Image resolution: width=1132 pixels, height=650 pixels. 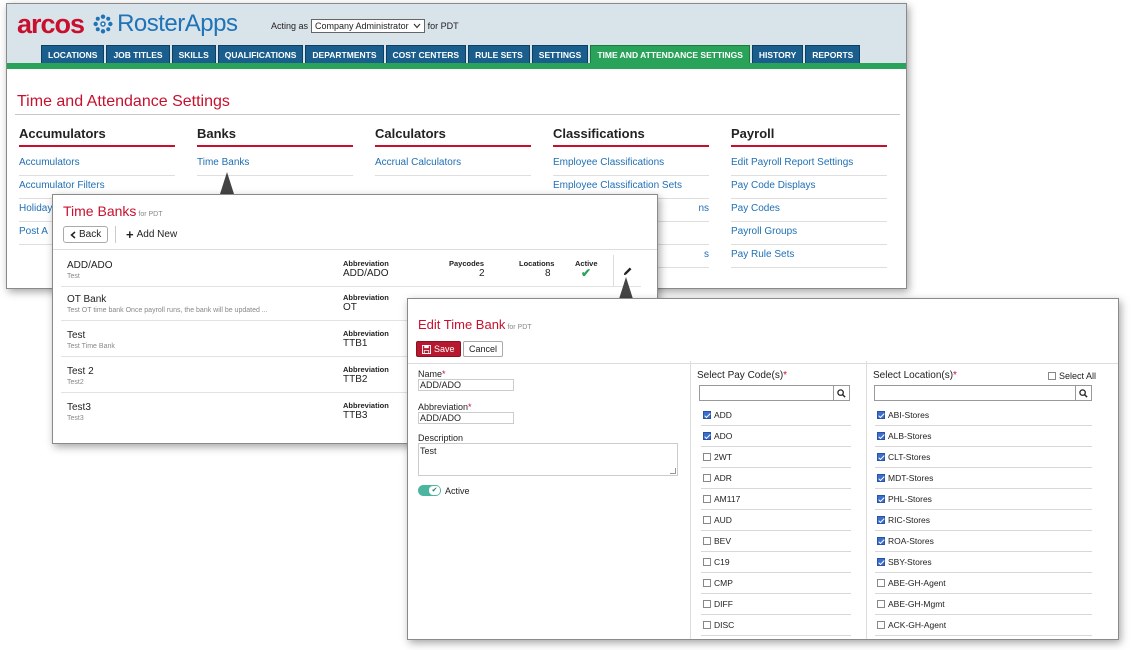 I want to click on search-icon, so click(x=1083, y=393).